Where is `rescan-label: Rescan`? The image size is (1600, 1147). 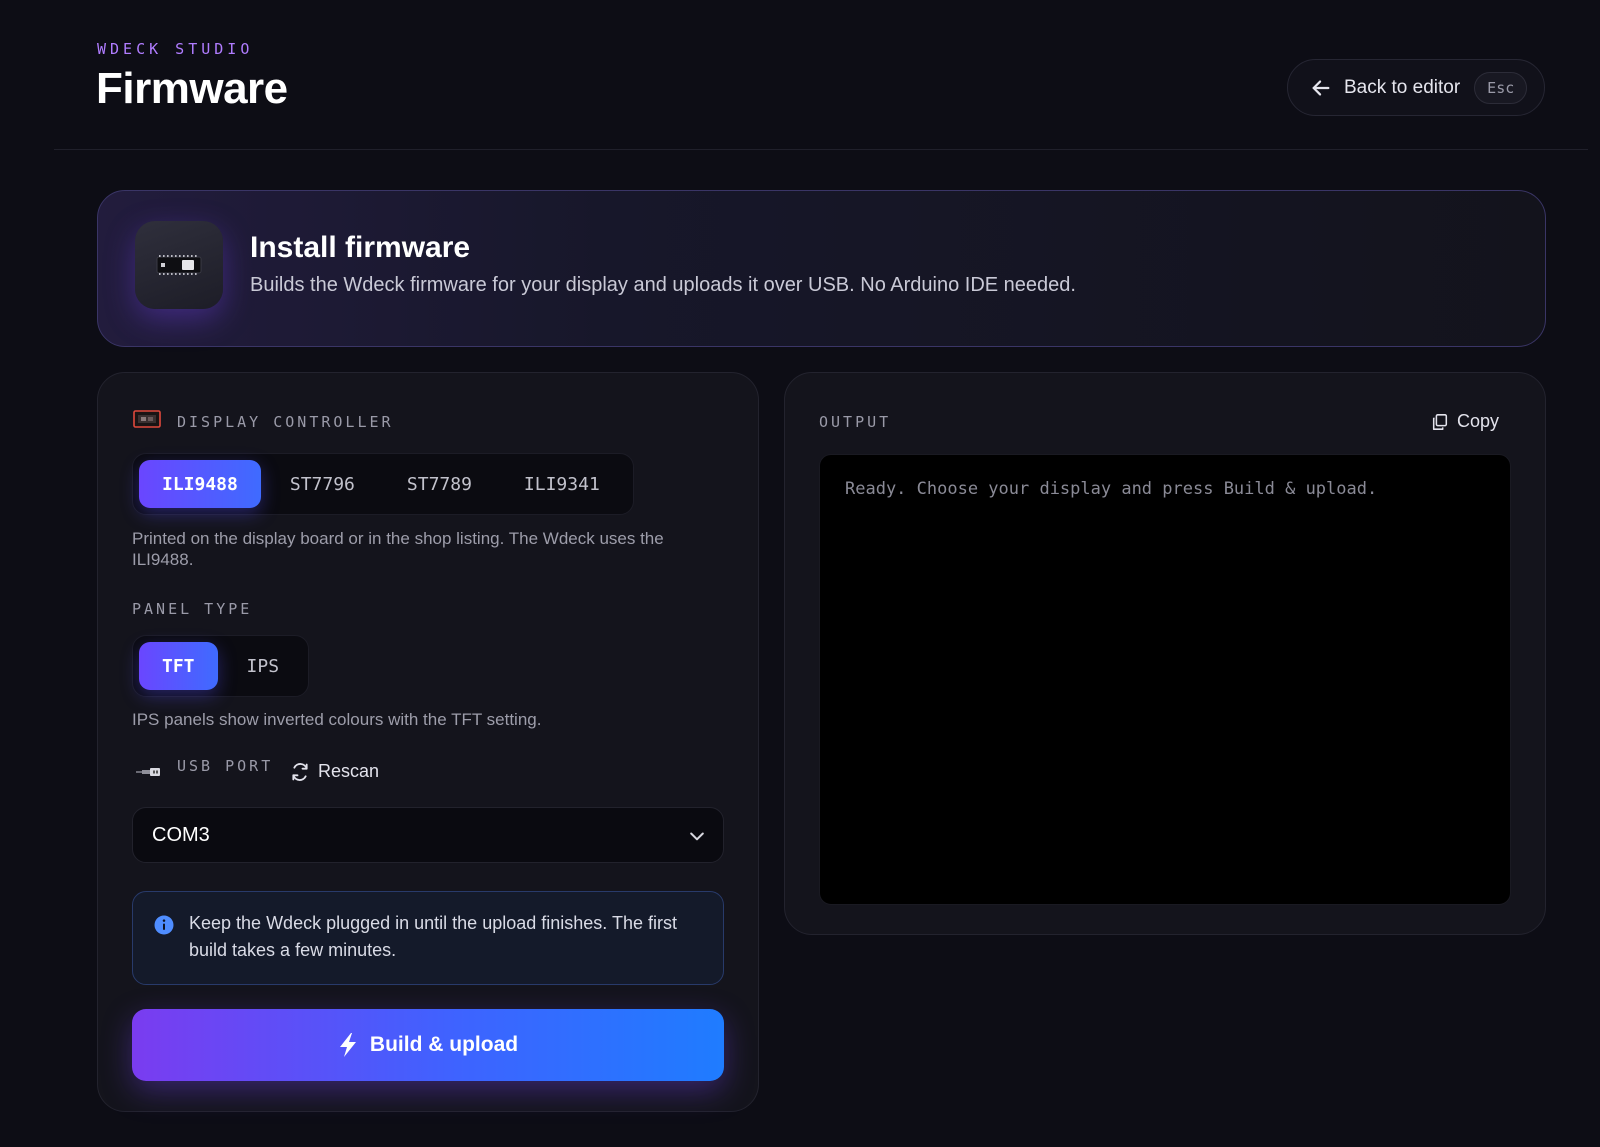
rescan-label: Rescan is located at coordinates (349, 771).